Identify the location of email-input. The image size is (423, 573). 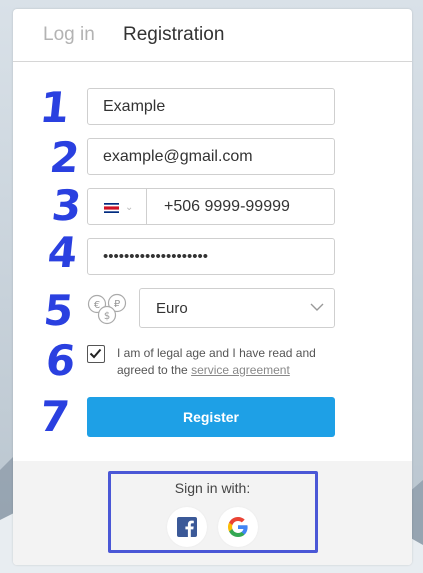
(210, 156).